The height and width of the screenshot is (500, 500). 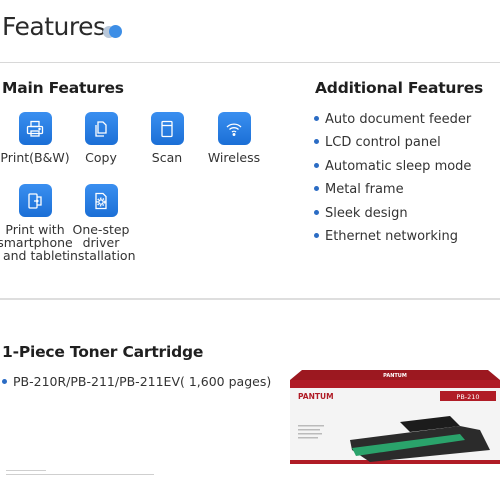 What do you see at coordinates (54, 26) in the screenshot?
I see `page-title: Features` at bounding box center [54, 26].